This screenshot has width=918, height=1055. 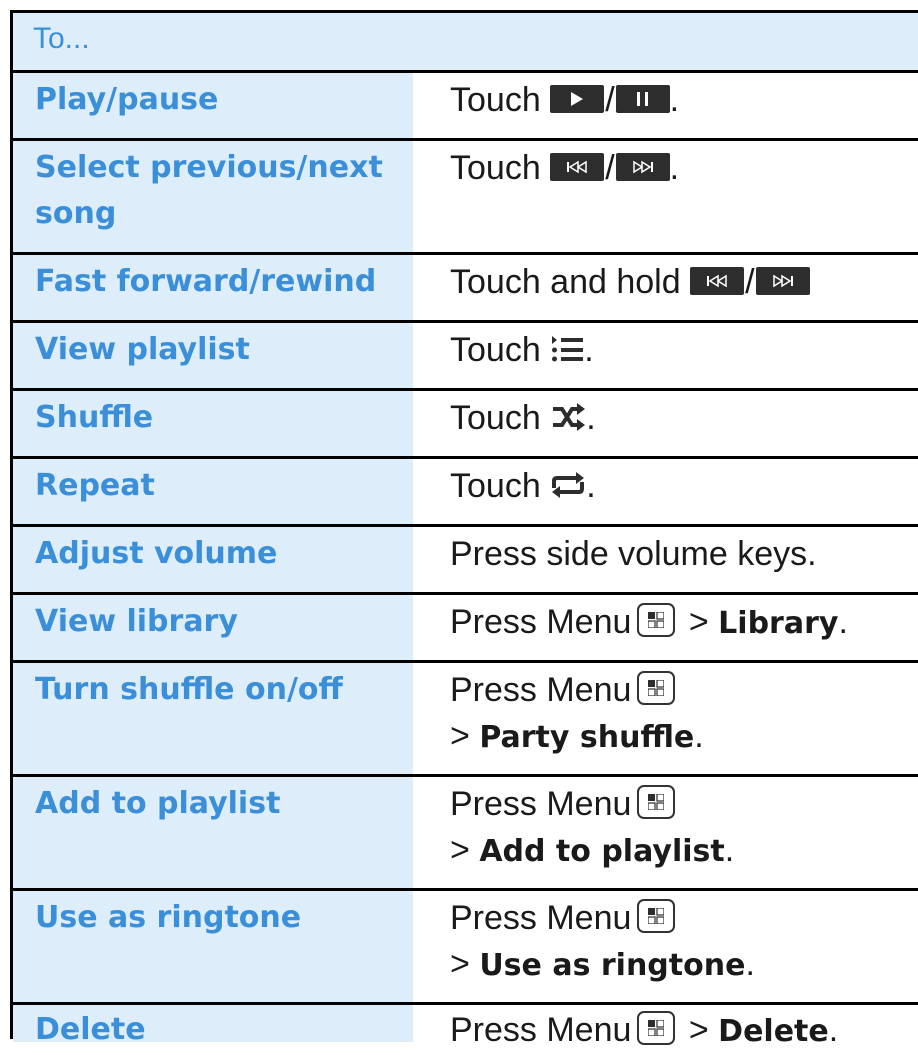 I want to click on action-label: Play/pause, so click(x=213, y=105).